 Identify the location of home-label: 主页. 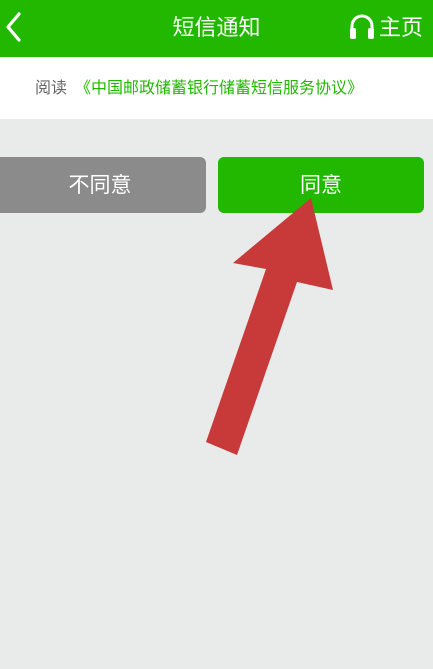
(401, 28).